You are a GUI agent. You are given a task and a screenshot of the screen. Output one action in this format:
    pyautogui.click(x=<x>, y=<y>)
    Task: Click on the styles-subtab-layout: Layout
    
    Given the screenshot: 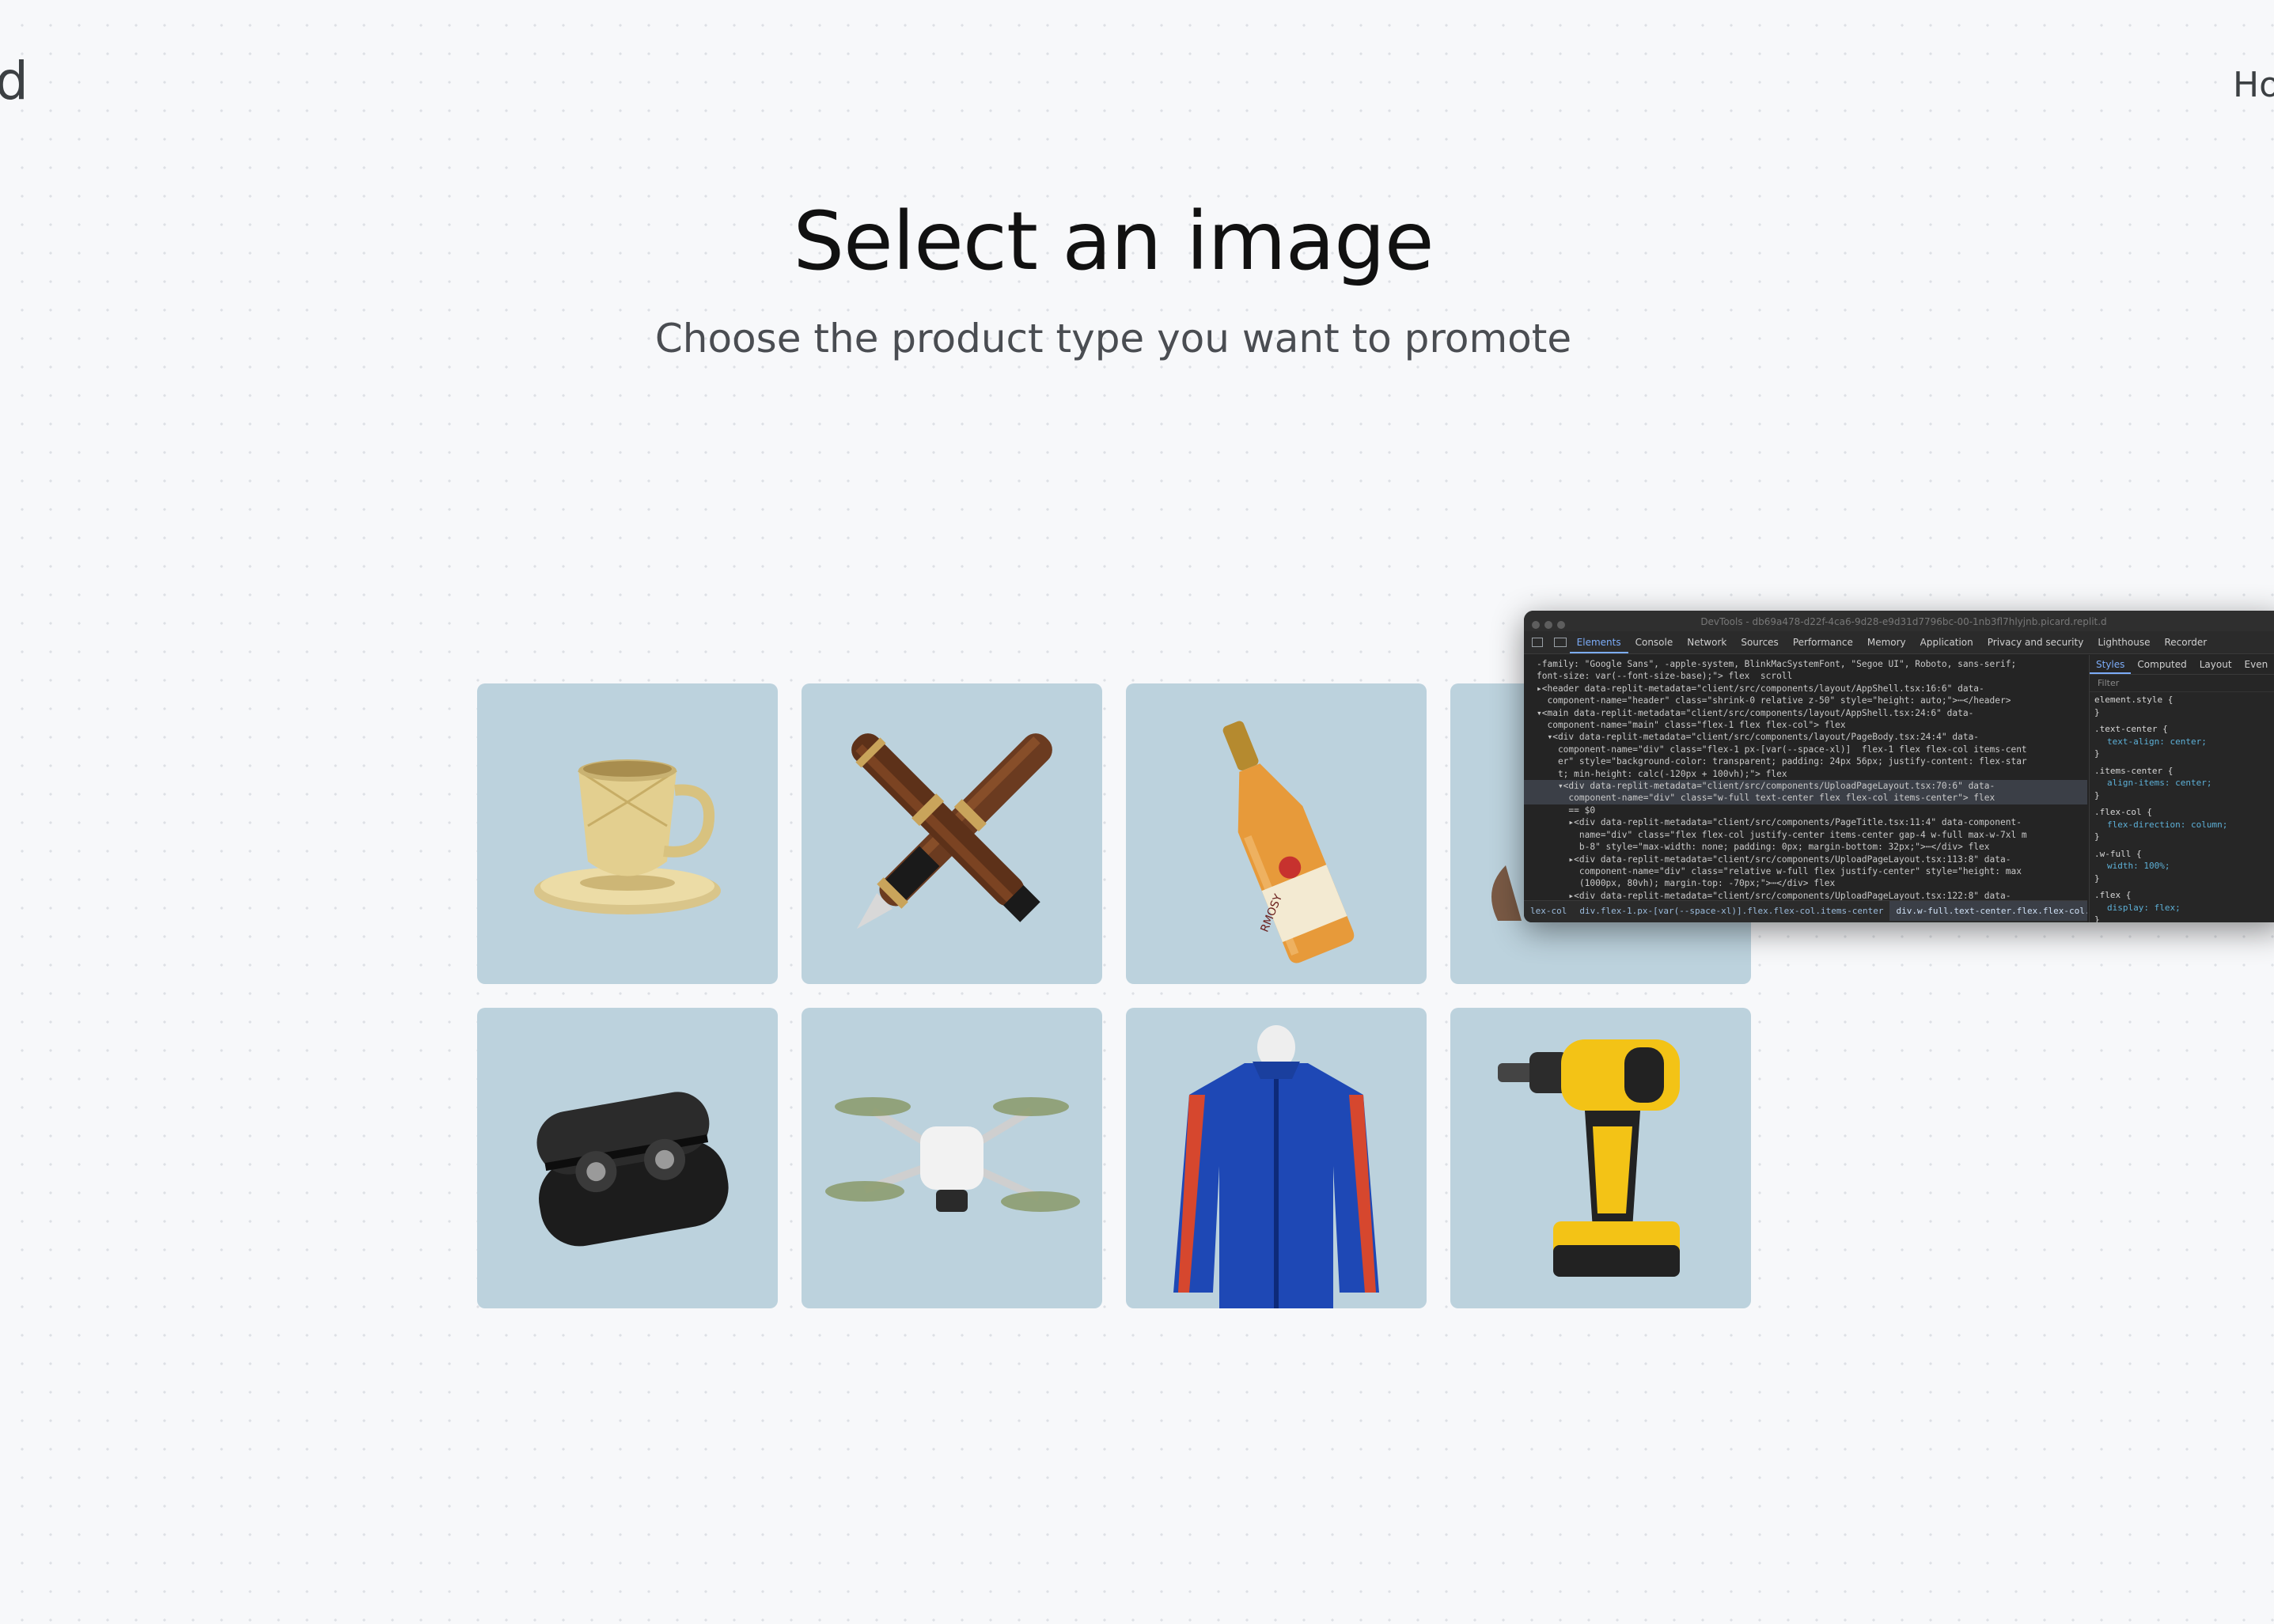 What is the action you would take?
    pyautogui.click(x=2215, y=665)
    